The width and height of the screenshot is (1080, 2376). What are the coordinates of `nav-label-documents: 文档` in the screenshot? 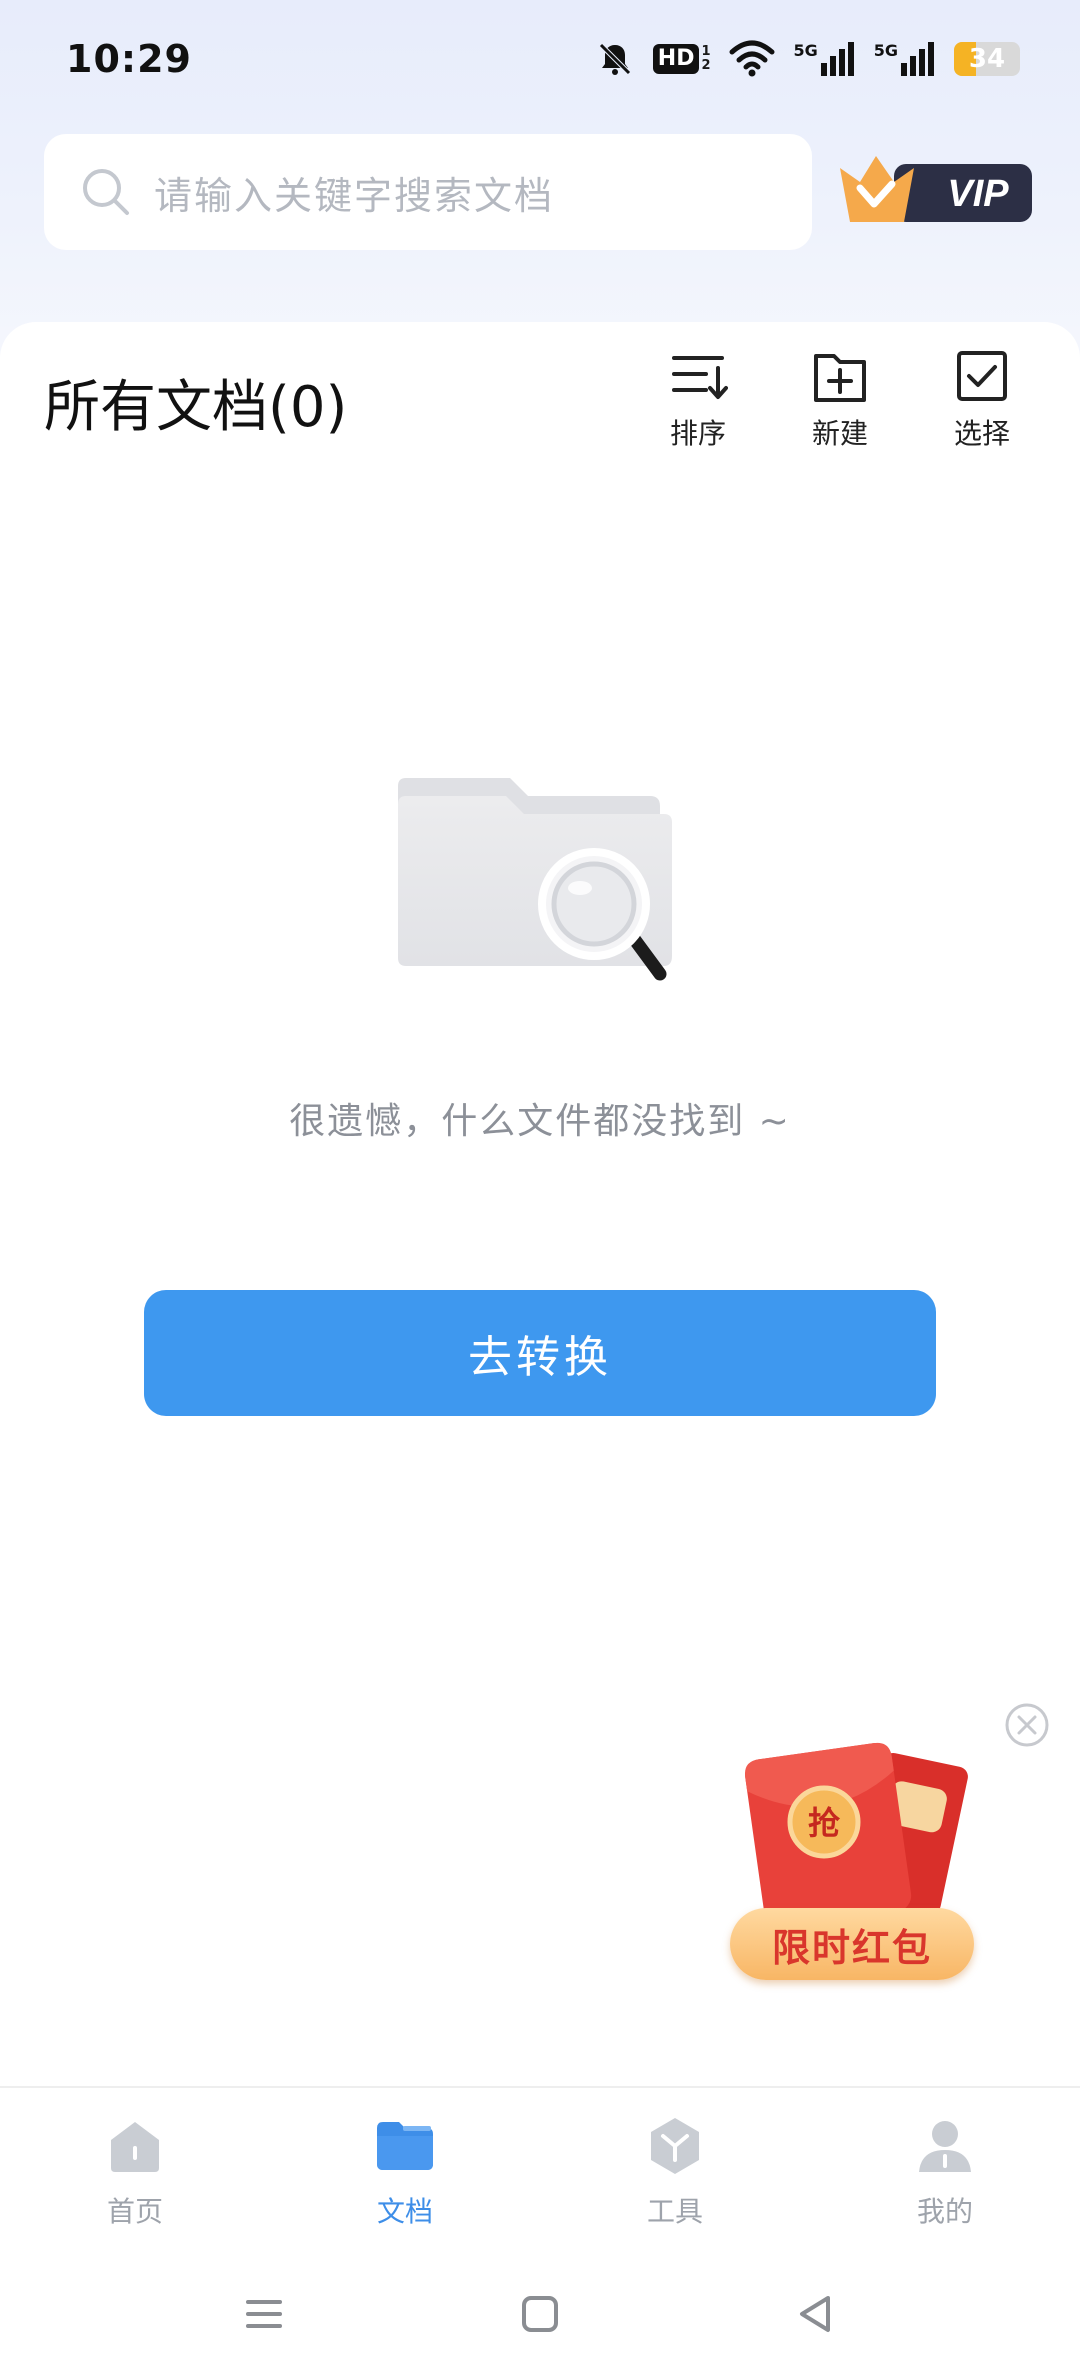 It's located at (404, 2211).